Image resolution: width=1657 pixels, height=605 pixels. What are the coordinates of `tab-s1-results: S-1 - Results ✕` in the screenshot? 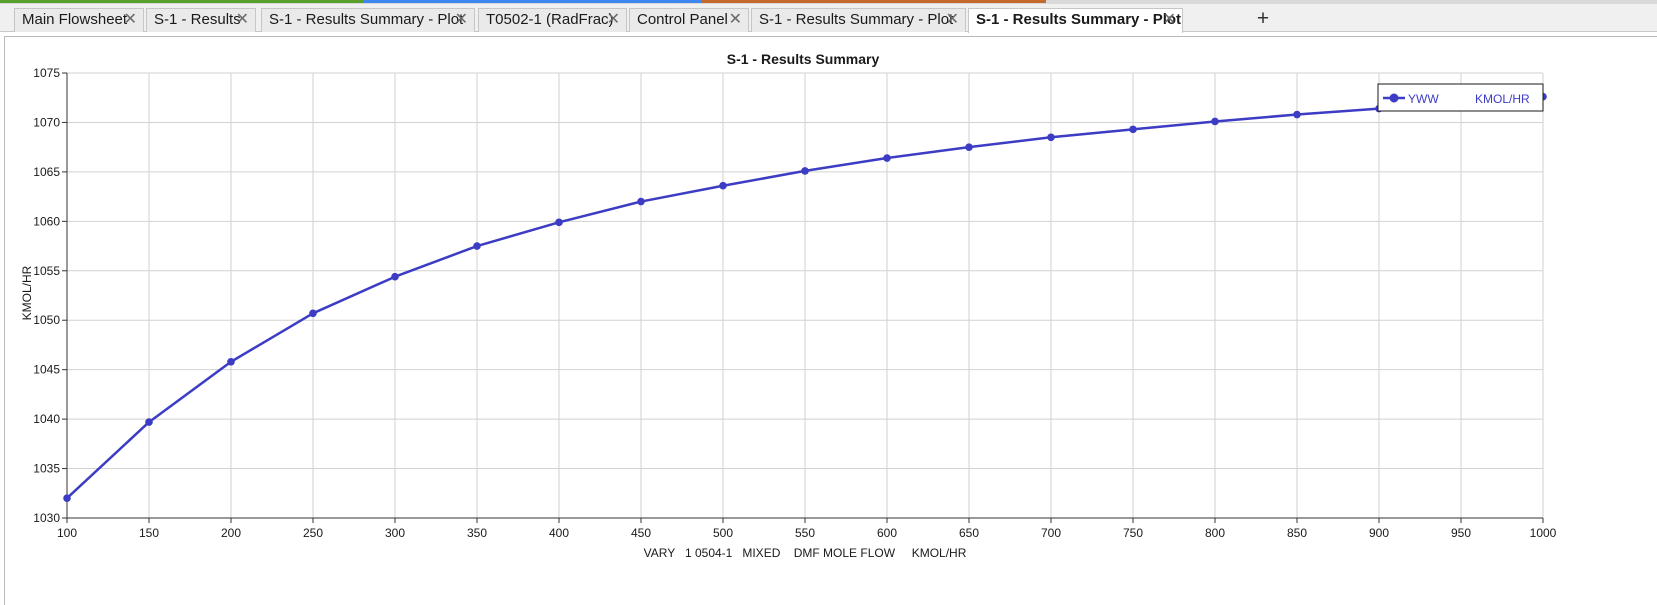 It's located at (201, 20).